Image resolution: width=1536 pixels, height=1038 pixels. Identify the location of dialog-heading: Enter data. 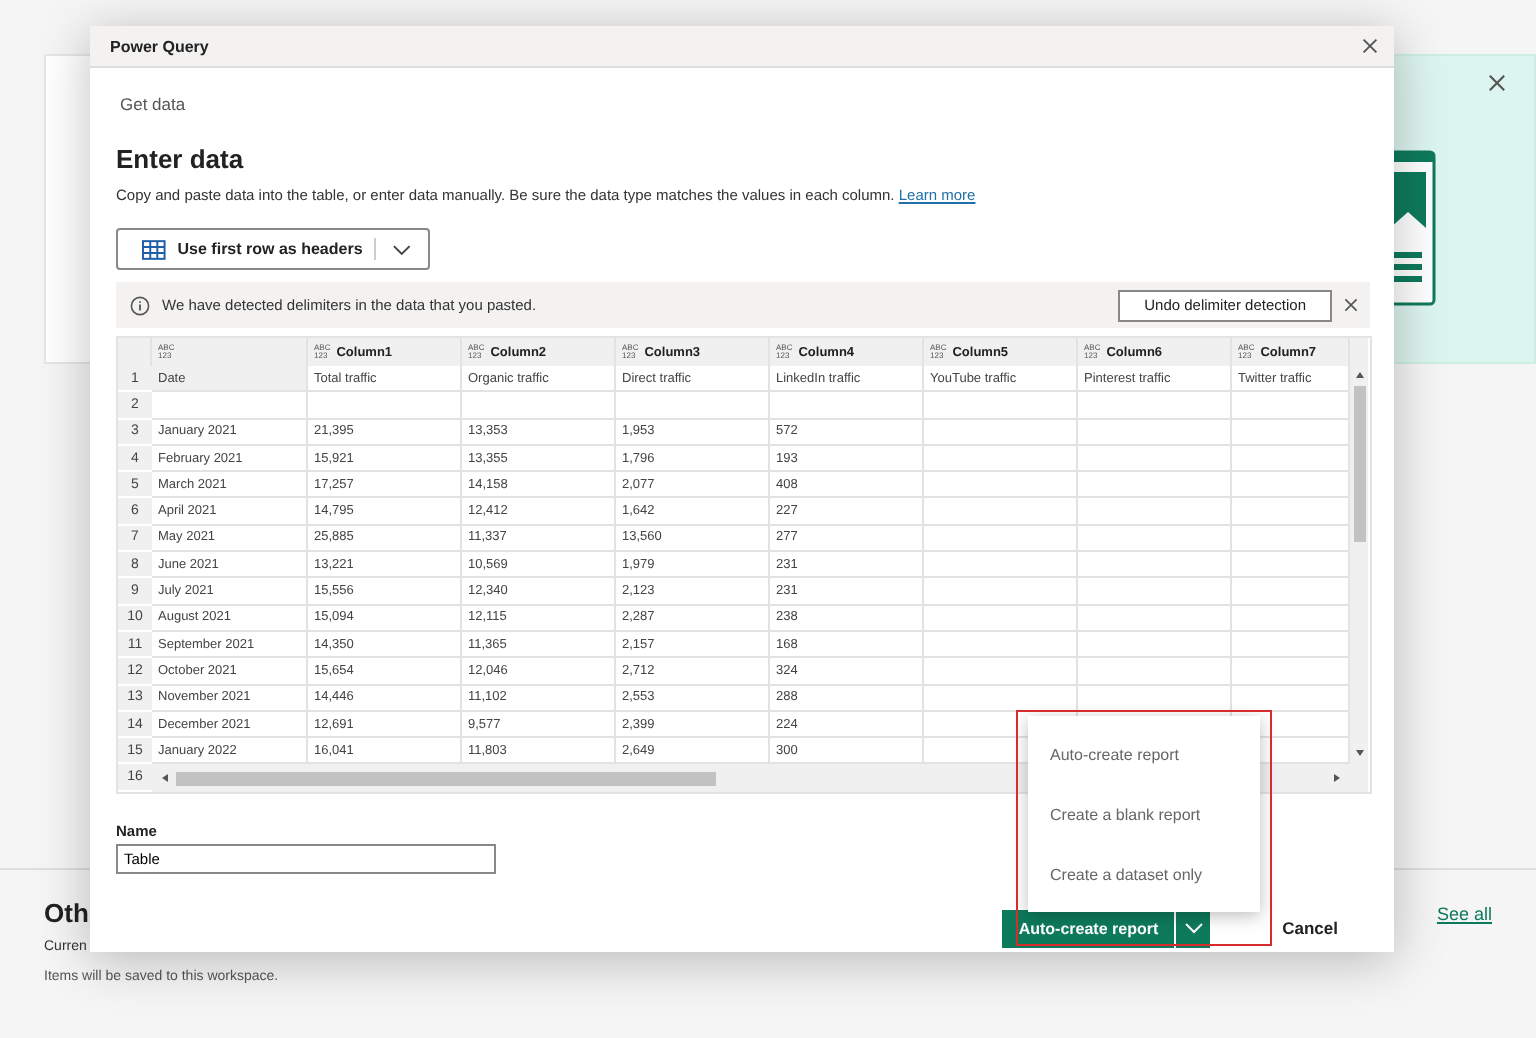
(181, 159).